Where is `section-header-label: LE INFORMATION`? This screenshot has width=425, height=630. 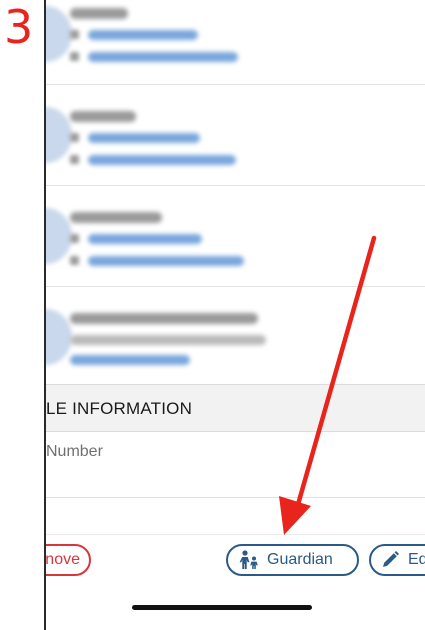
section-header-label: LE INFORMATION is located at coordinates (119, 408).